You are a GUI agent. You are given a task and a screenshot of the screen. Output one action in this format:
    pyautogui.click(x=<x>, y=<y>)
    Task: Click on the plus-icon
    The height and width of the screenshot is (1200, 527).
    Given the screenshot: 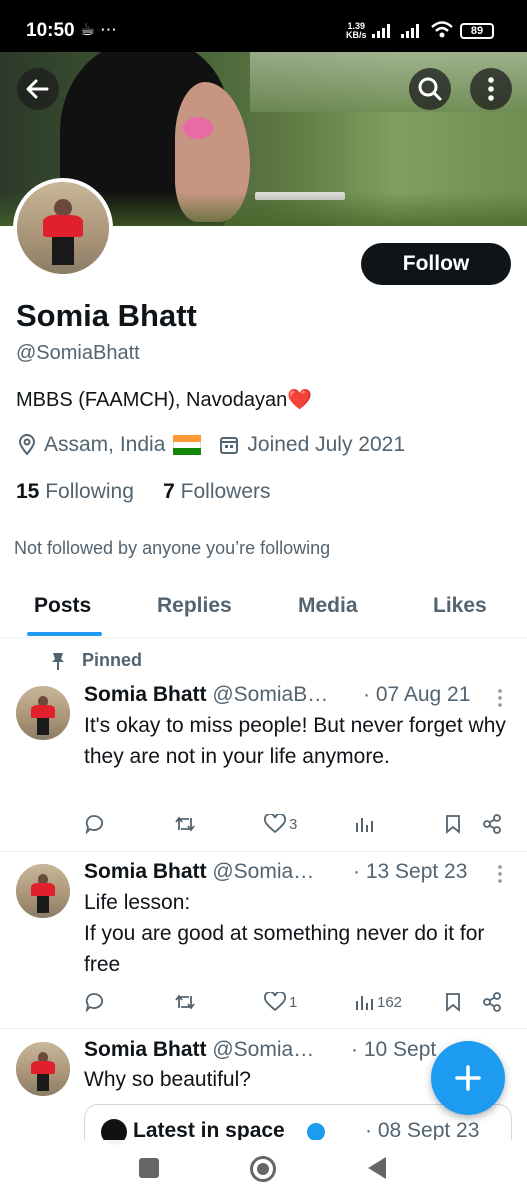 What is the action you would take?
    pyautogui.click(x=468, y=1078)
    